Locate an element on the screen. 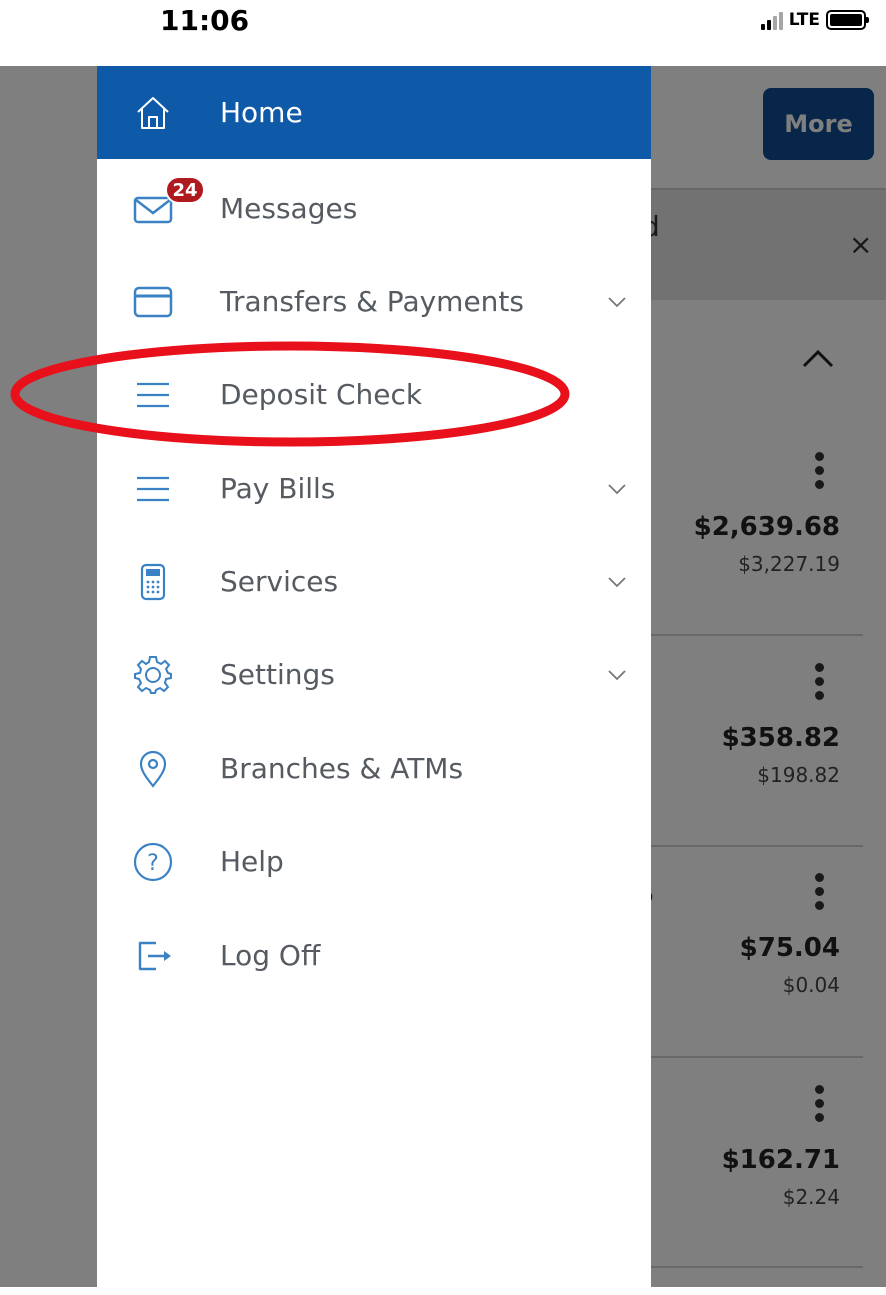 This screenshot has height=1295, width=886. menu-item-transfers-payments: Transfers & Payments is located at coordinates (374, 301).